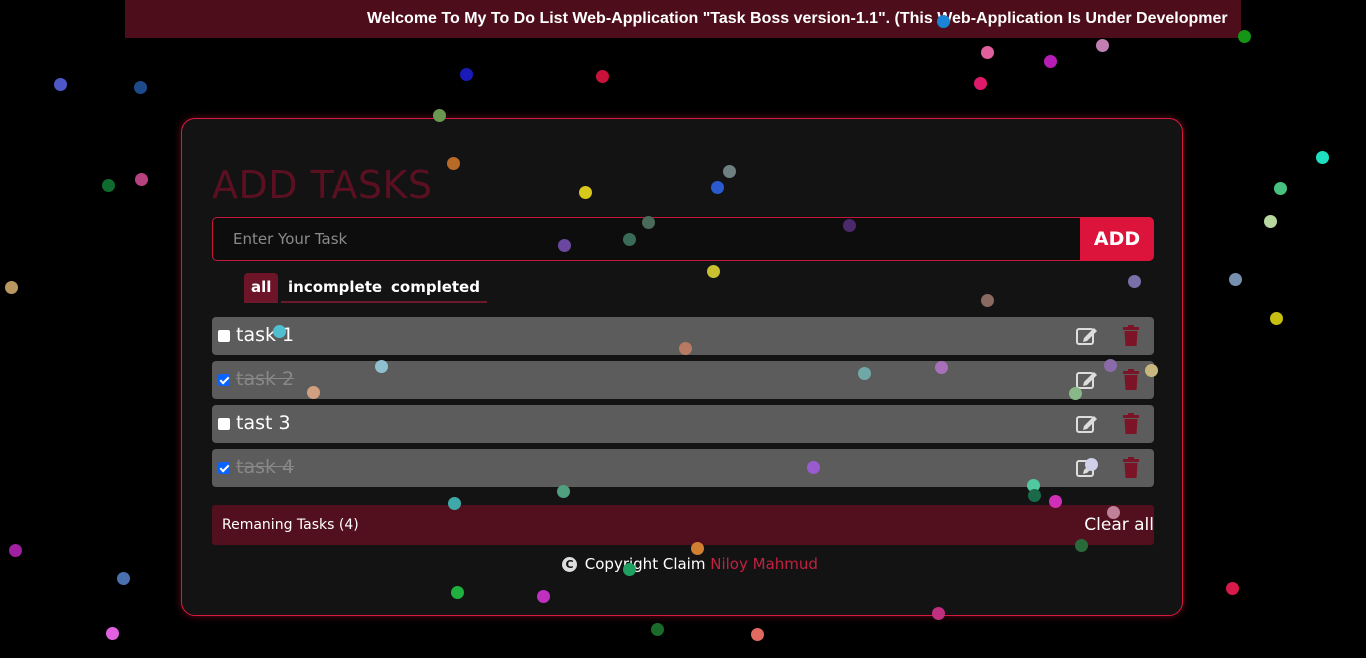  What do you see at coordinates (290, 525) in the screenshot?
I see `remaining-count: Remaning Tasks (4)` at bounding box center [290, 525].